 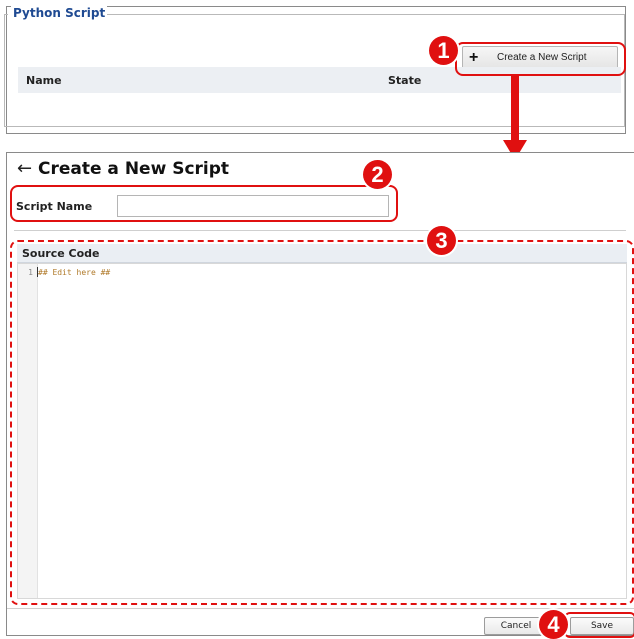 I want to click on source-code-title: Source Code, so click(x=61, y=253).